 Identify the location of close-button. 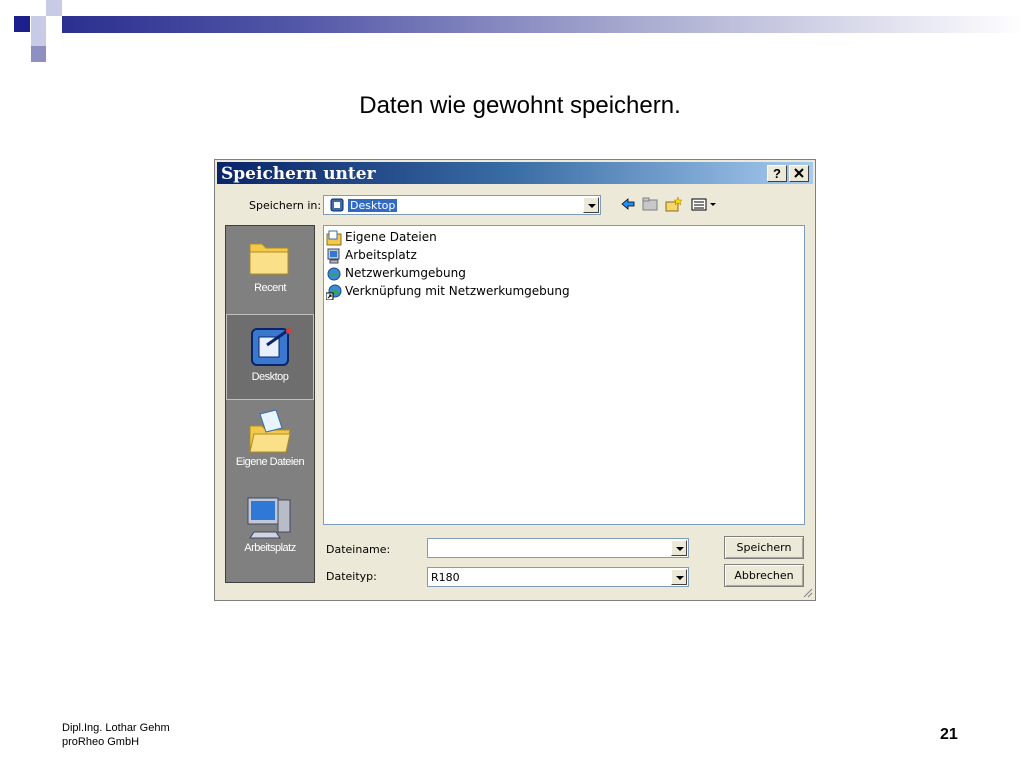
(799, 173).